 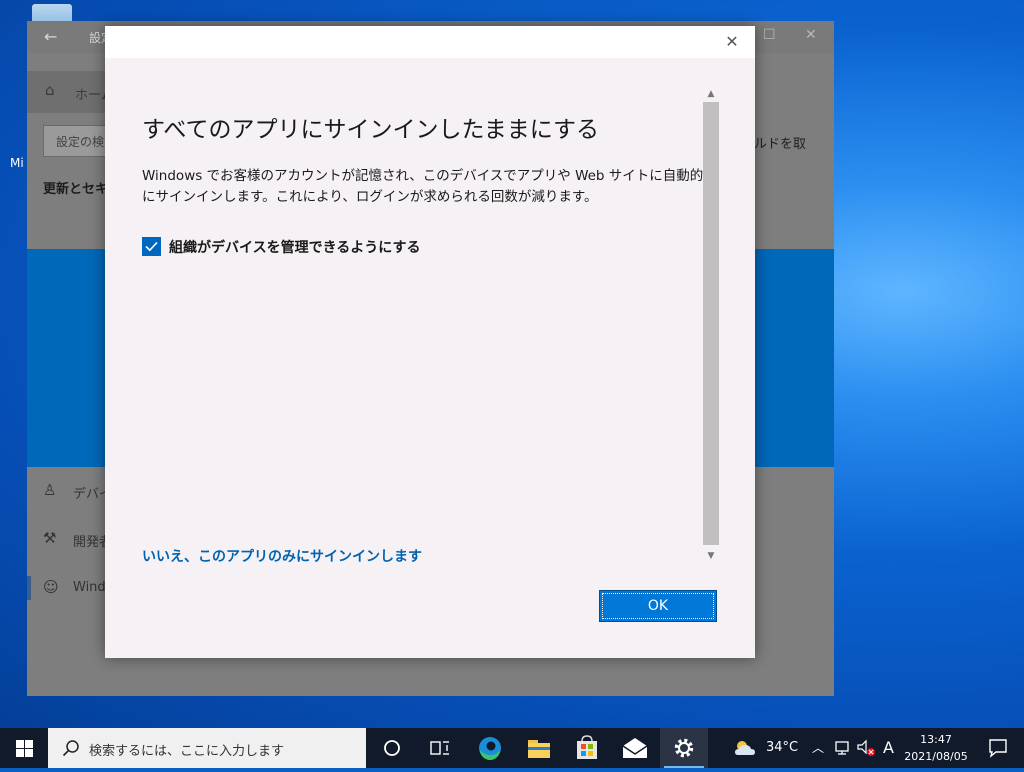 I want to click on volume-muted-icon, so click(x=866, y=748).